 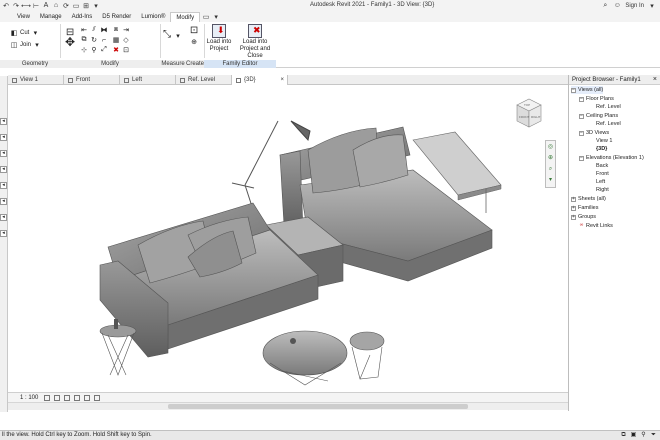 What do you see at coordinates (56, 5) in the screenshot?
I see `default-3d-view-icon: ⌂` at bounding box center [56, 5].